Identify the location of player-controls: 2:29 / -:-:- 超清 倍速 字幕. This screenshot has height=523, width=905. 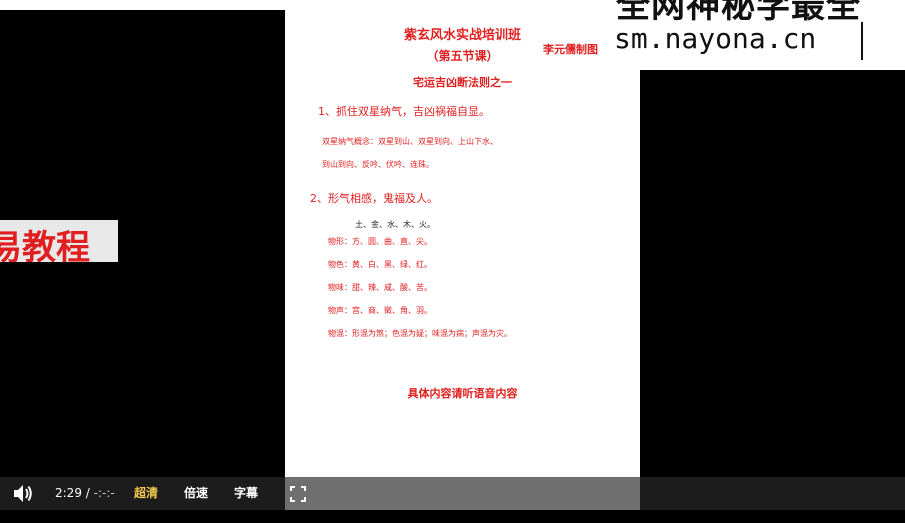
(452, 493).